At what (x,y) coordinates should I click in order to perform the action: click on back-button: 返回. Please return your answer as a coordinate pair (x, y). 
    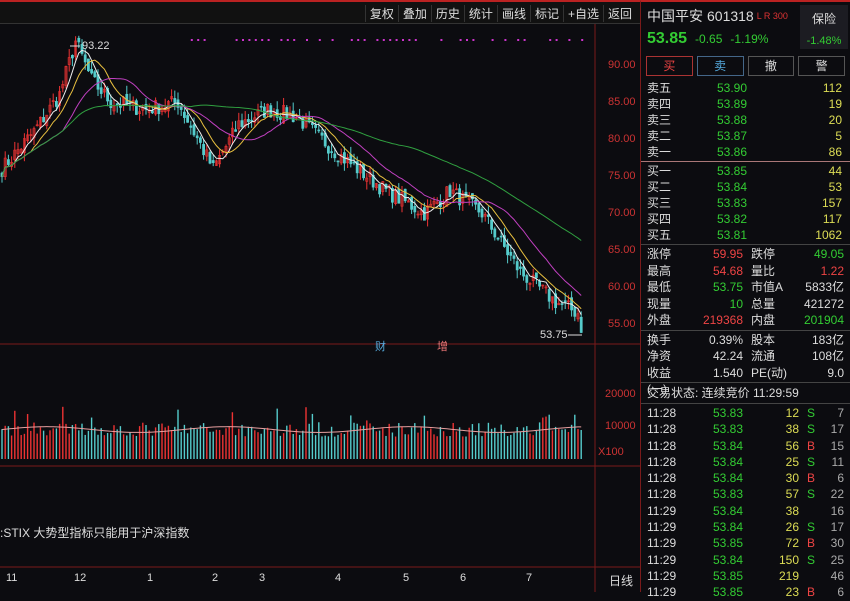
    Looking at the image, I should click on (619, 13).